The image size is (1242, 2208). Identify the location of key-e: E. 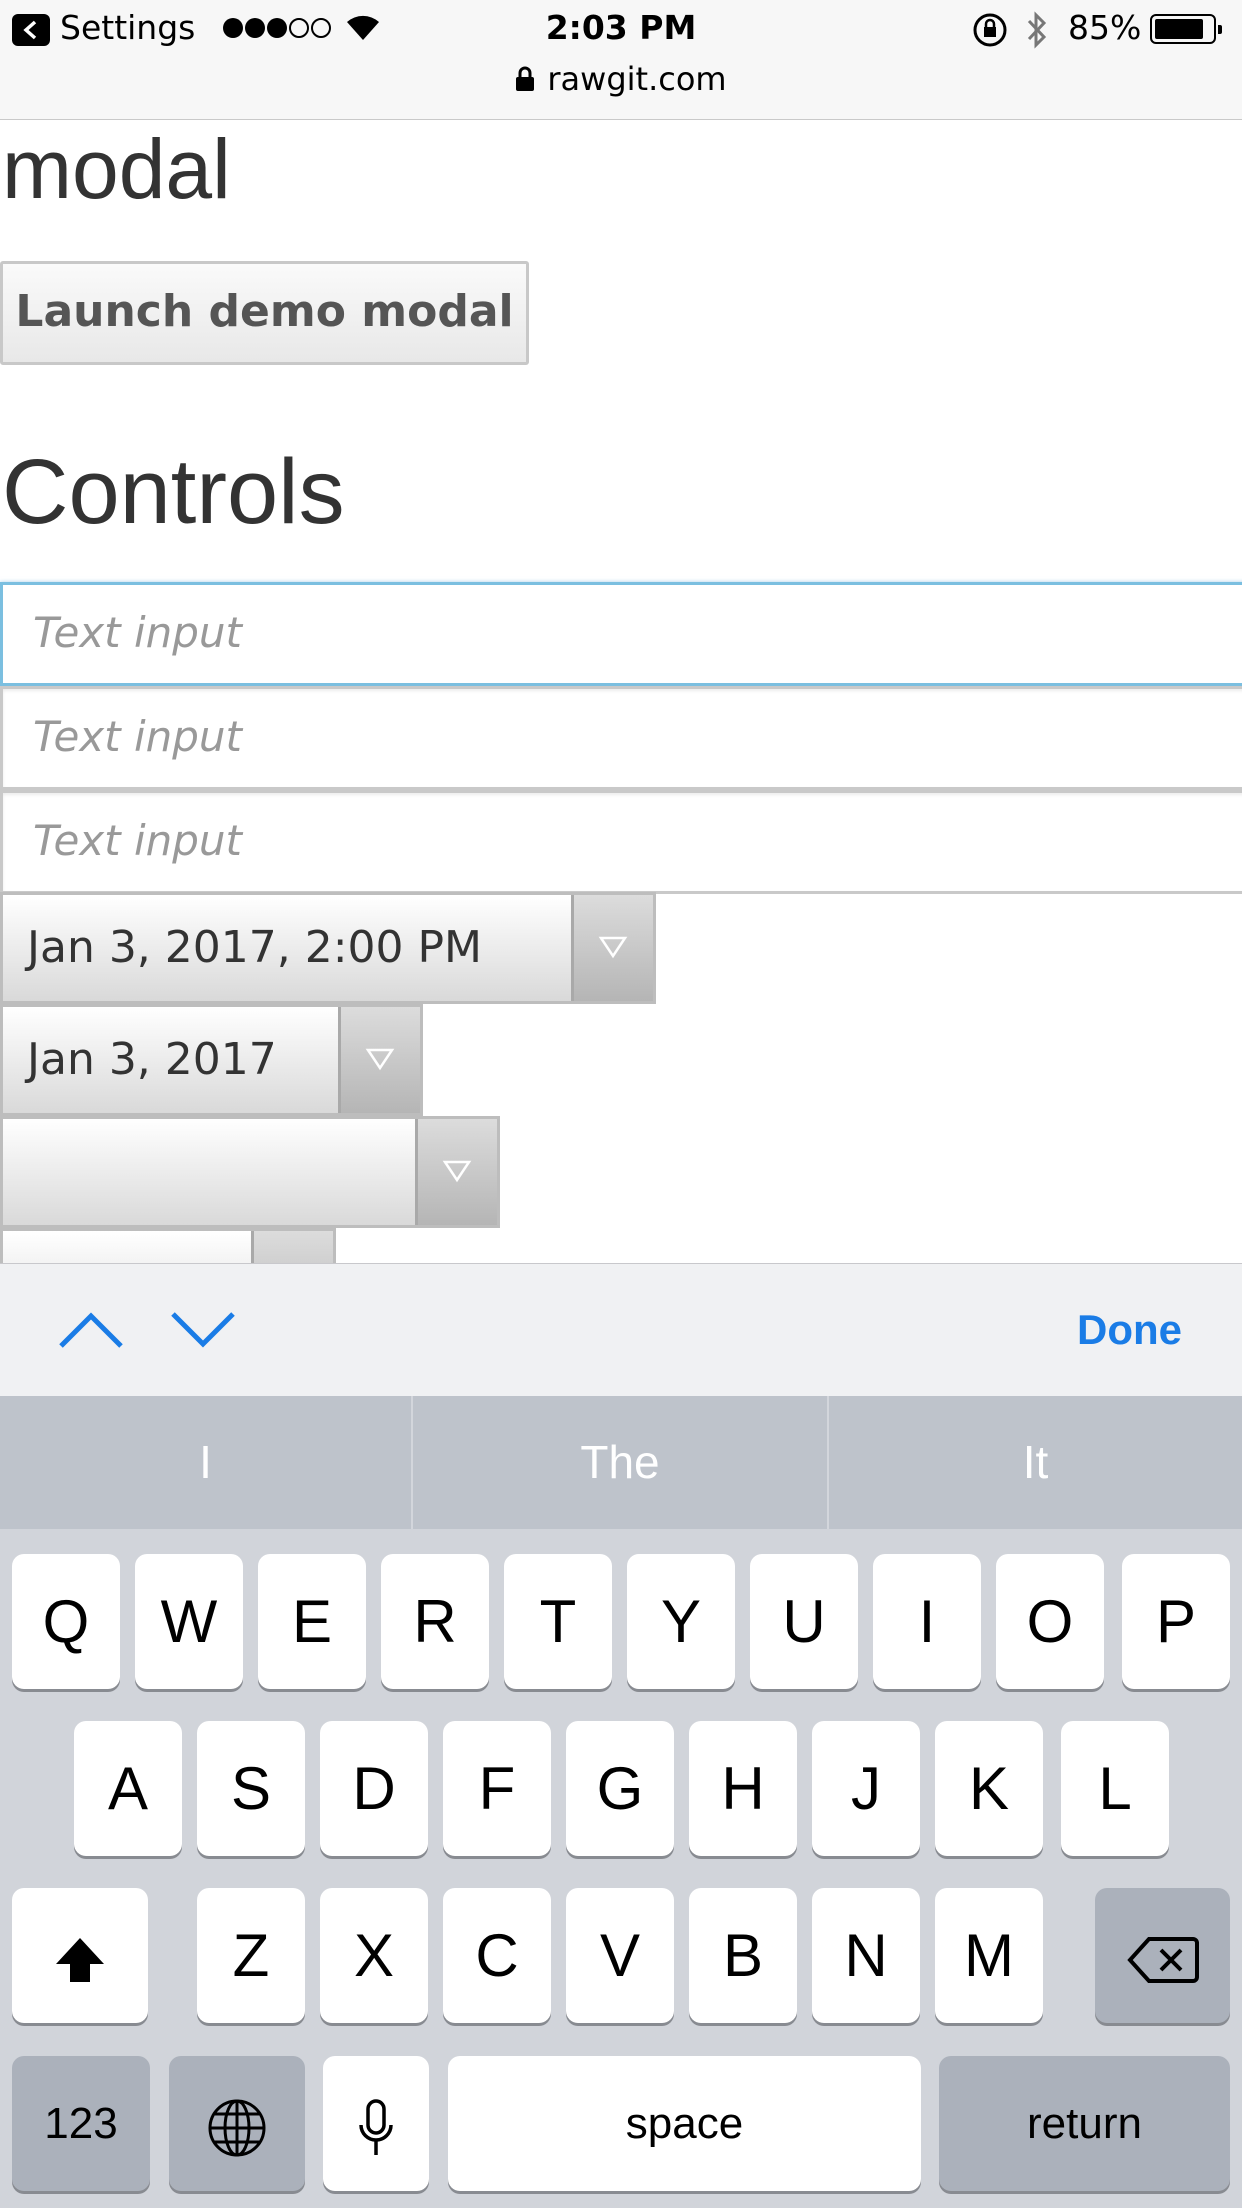
(312, 1621).